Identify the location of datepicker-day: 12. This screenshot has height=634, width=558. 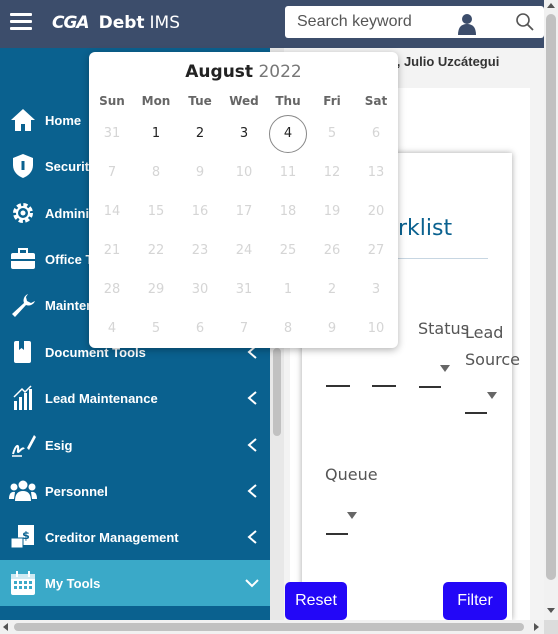
(332, 172).